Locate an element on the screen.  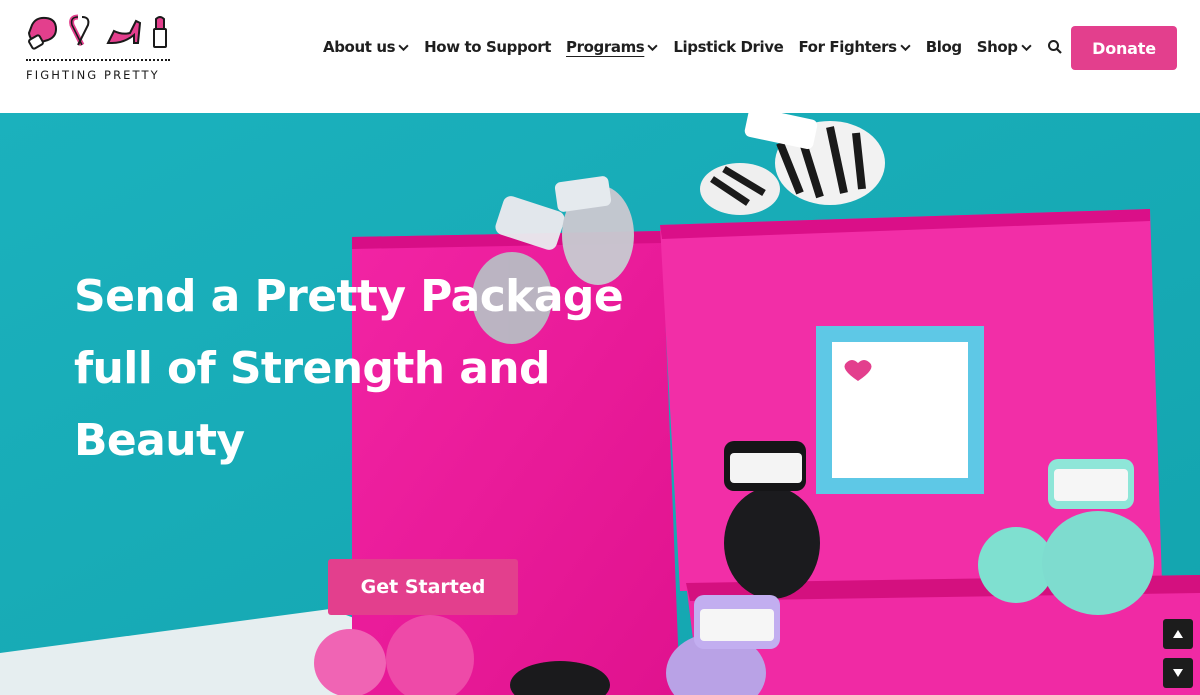
nav-item-for-fighters: For Fighters is located at coordinates (854, 47).